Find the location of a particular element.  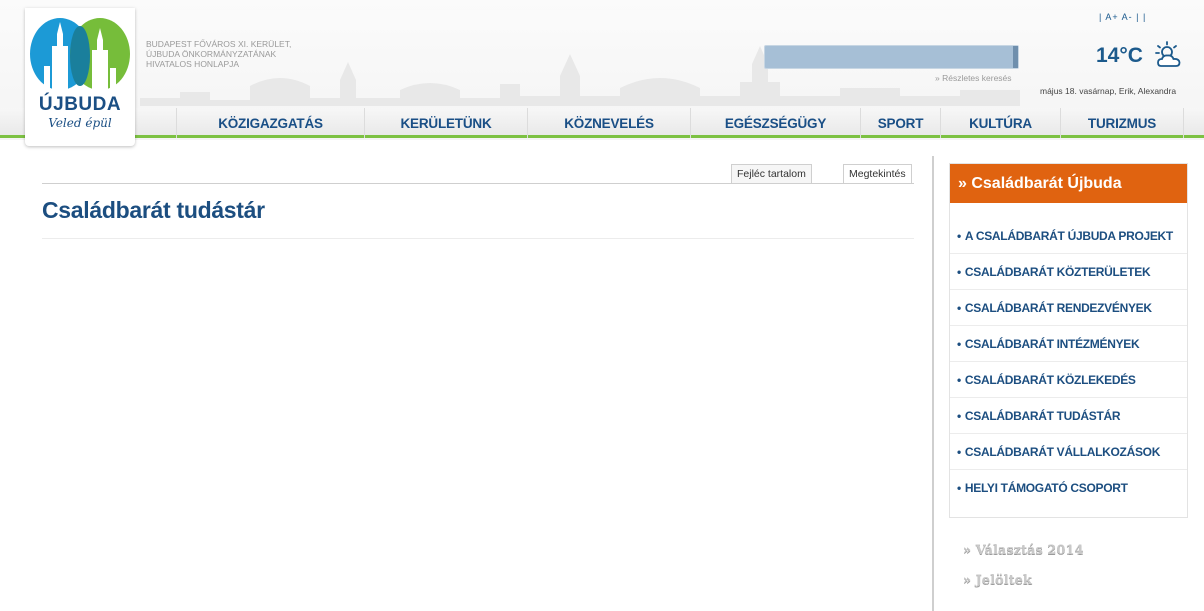

sidebar-item-label: CSALÁDBARÁT KÖZLEKEDÉS is located at coordinates (1050, 380).